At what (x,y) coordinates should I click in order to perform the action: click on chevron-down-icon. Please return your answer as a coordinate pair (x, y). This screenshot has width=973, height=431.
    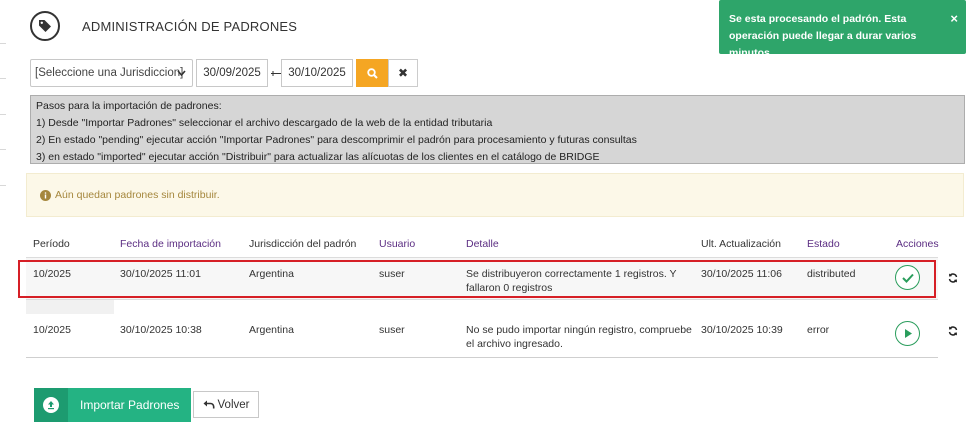
    Looking at the image, I should click on (181, 73).